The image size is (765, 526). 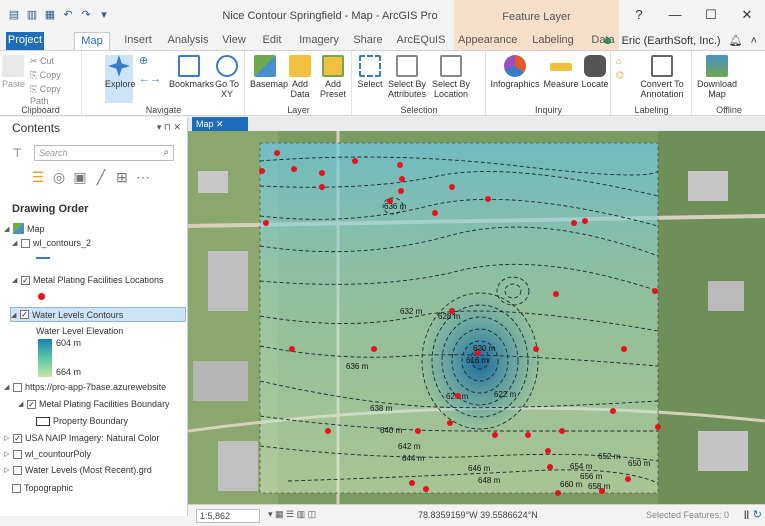 I want to click on copy-button: ⎘ Copy, so click(x=45, y=75).